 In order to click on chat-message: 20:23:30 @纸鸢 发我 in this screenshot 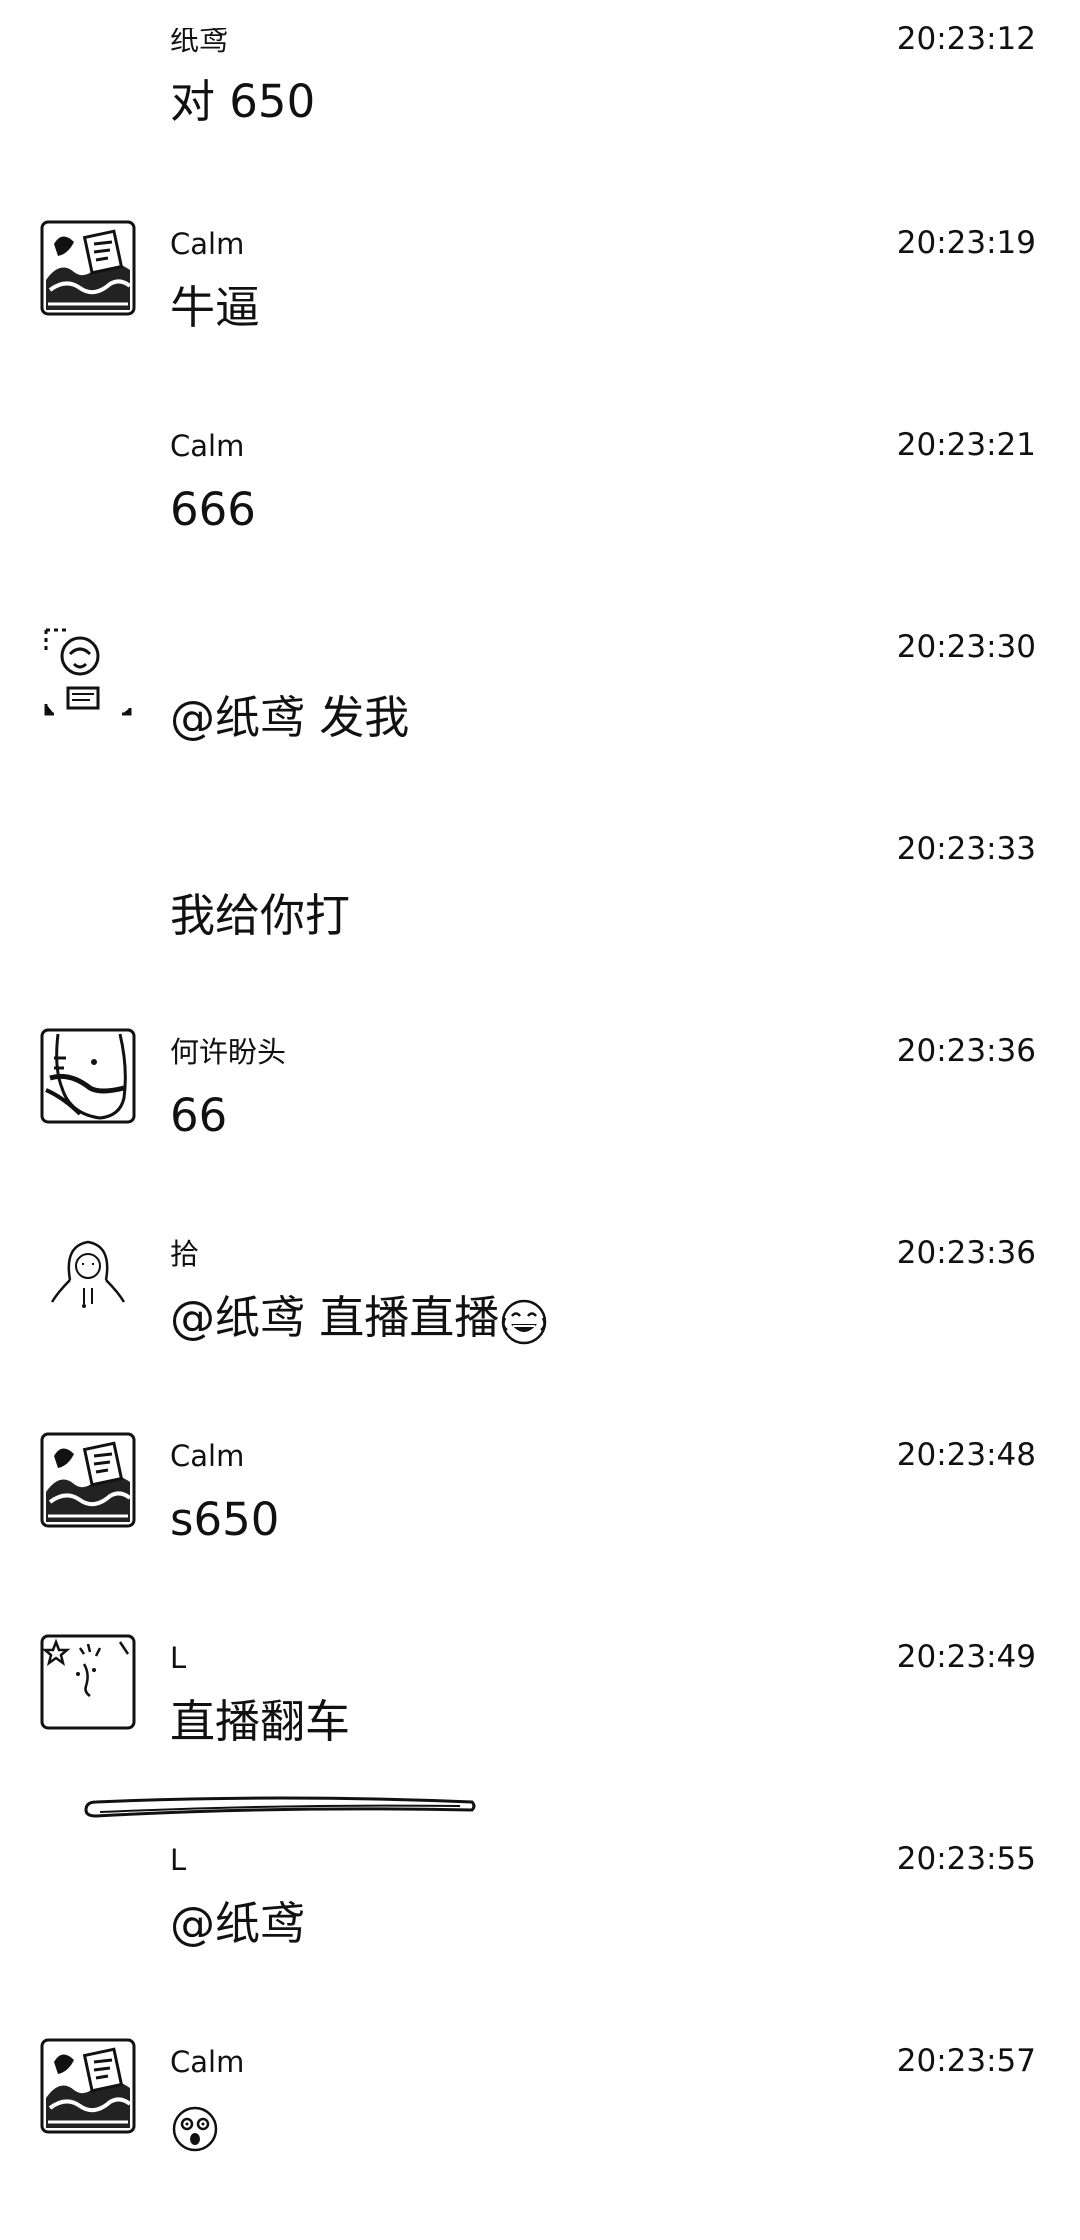, I will do `click(540, 725)`.